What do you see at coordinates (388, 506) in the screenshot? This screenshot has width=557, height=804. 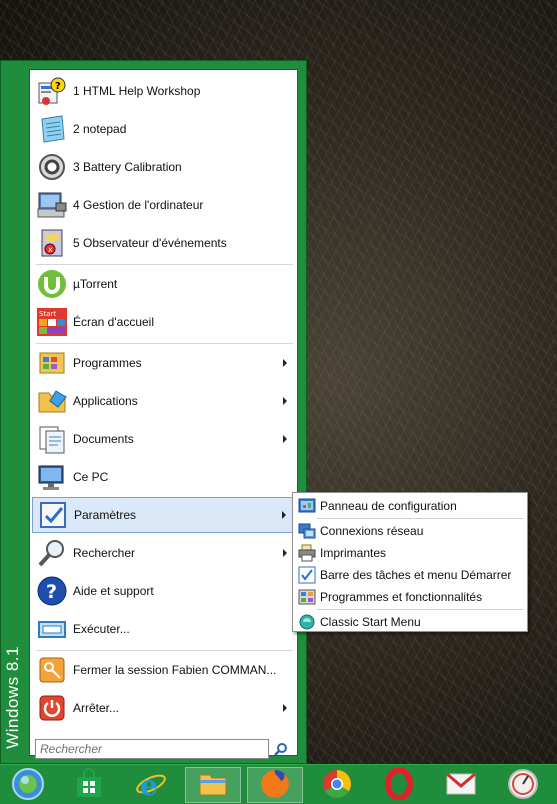 I see `submenu-item-label: Panneau de configuration` at bounding box center [388, 506].